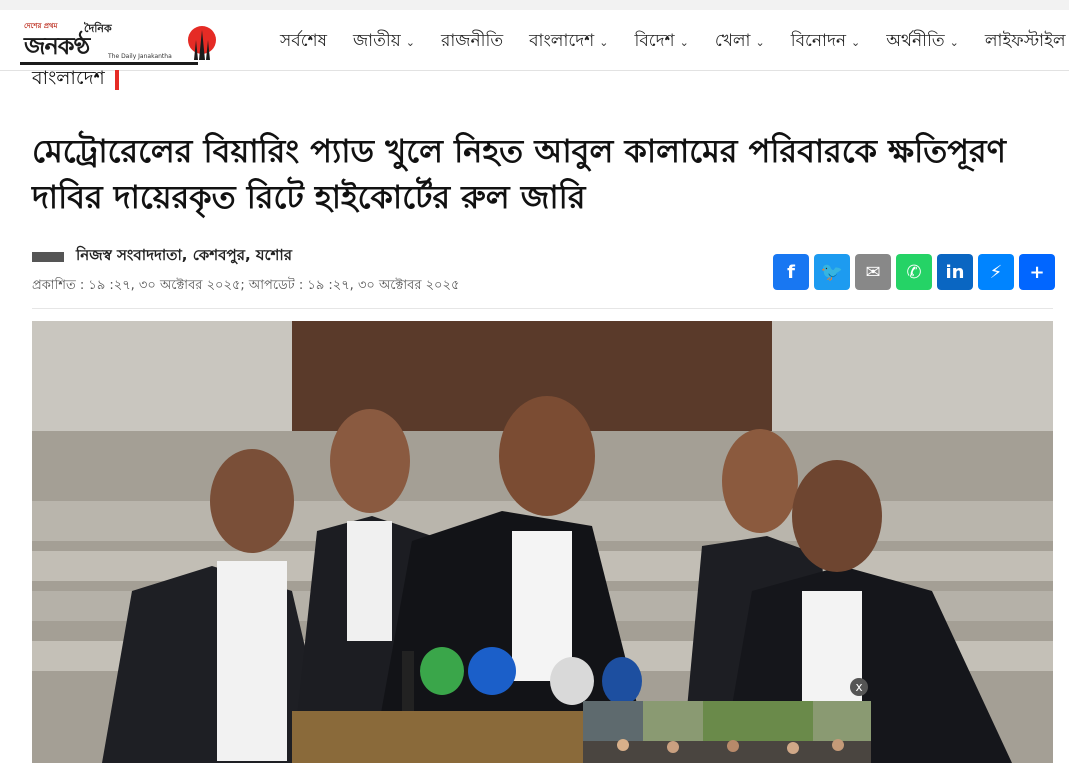  I want to click on section-accent-bar, so click(116, 80).